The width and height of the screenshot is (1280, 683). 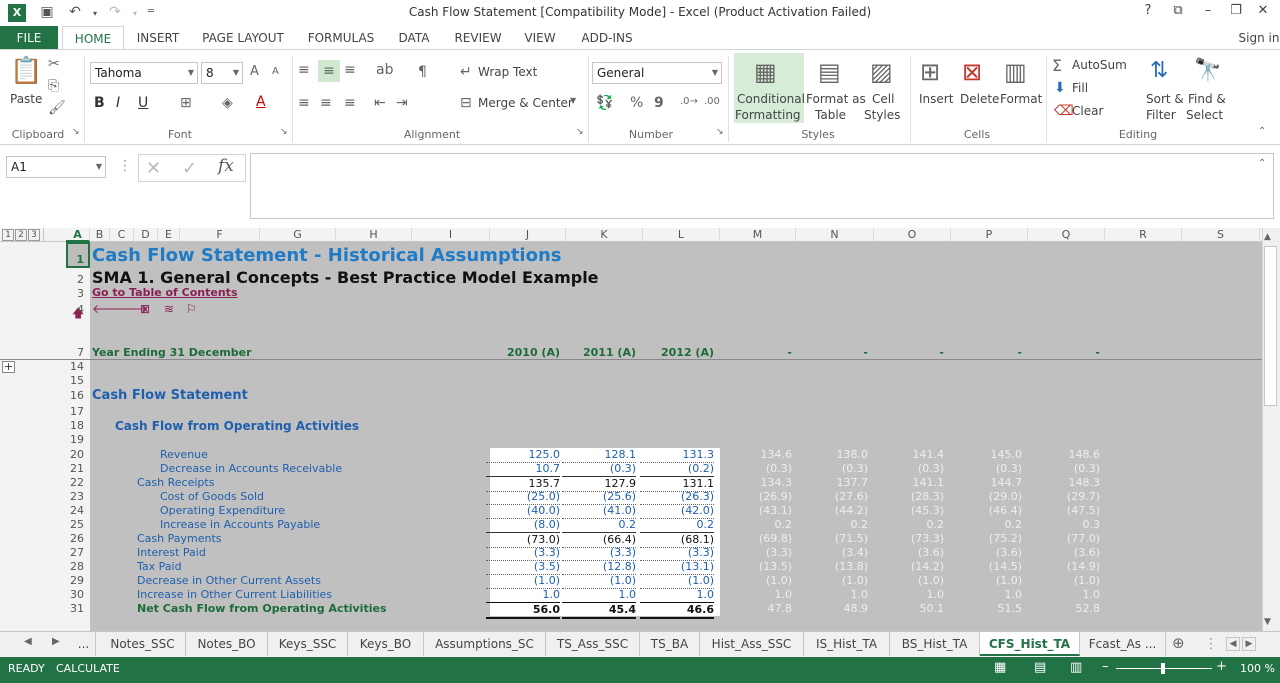 What do you see at coordinates (275, 71) in the screenshot?
I see `shrink-font-icon: A` at bounding box center [275, 71].